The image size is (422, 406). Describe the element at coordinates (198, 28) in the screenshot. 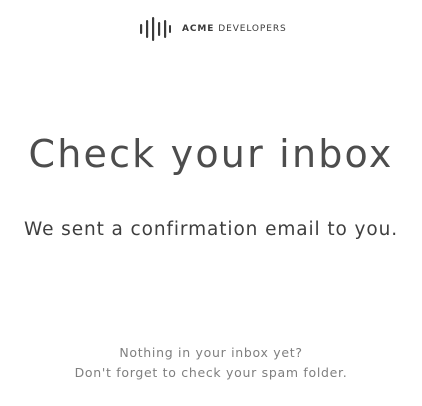

I see `brand-name-bold: ACME` at that location.